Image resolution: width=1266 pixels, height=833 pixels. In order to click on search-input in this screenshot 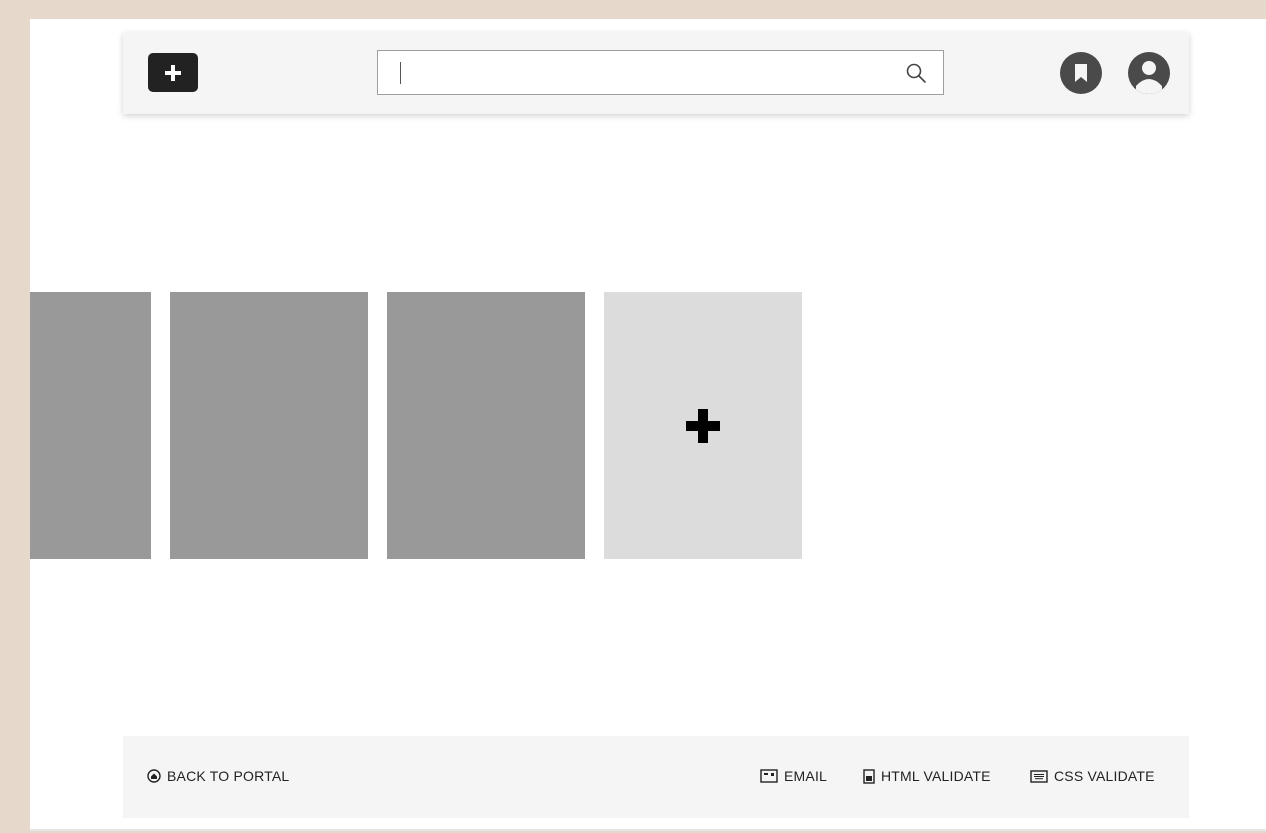, I will do `click(640, 73)`.